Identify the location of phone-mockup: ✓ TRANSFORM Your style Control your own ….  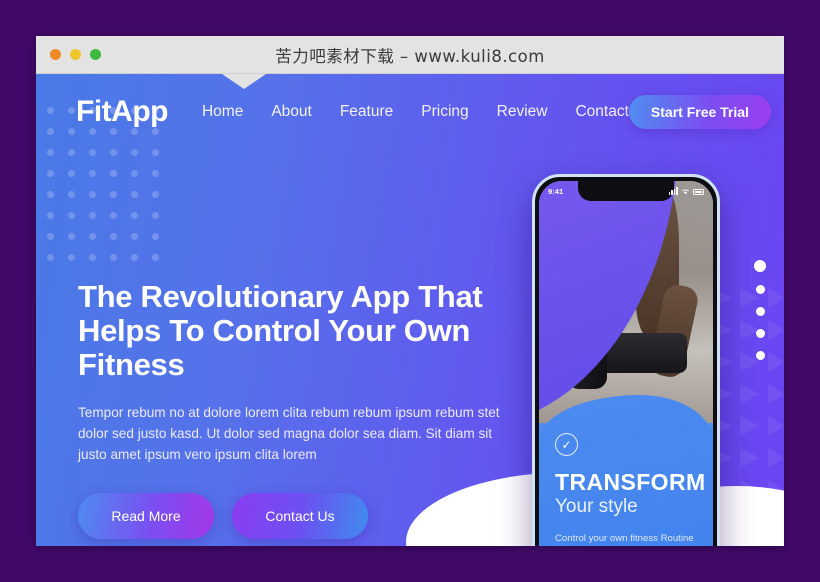
(626, 360).